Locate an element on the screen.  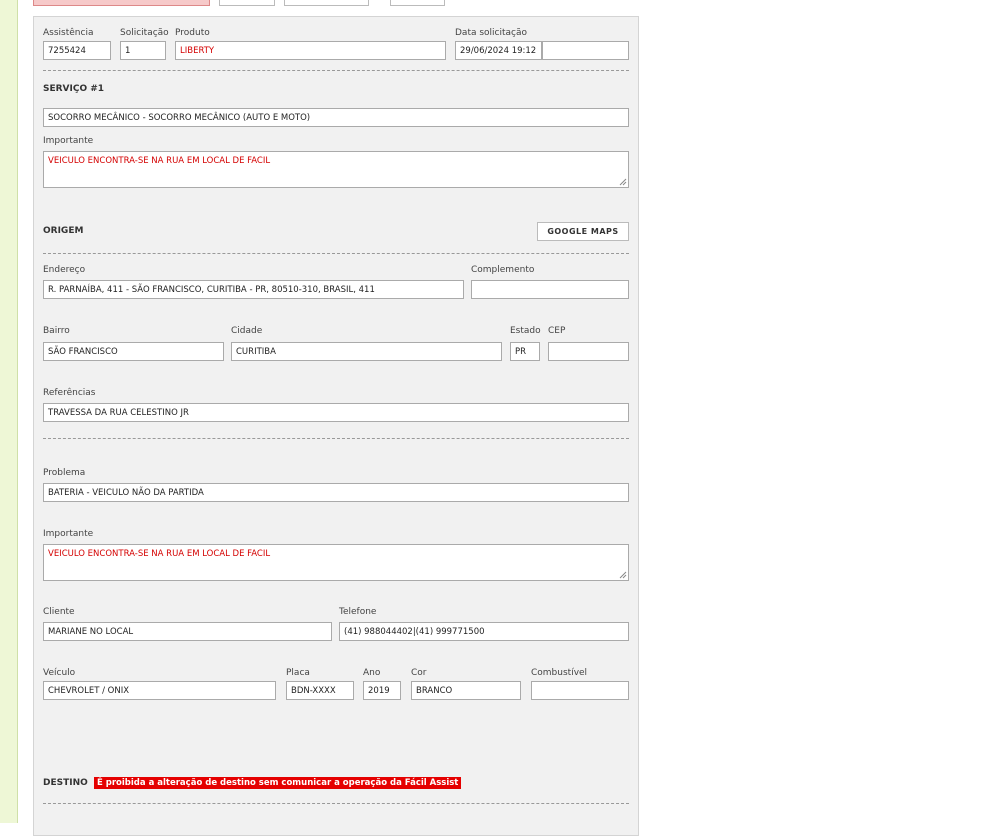
cor-label: Cor is located at coordinates (419, 673).